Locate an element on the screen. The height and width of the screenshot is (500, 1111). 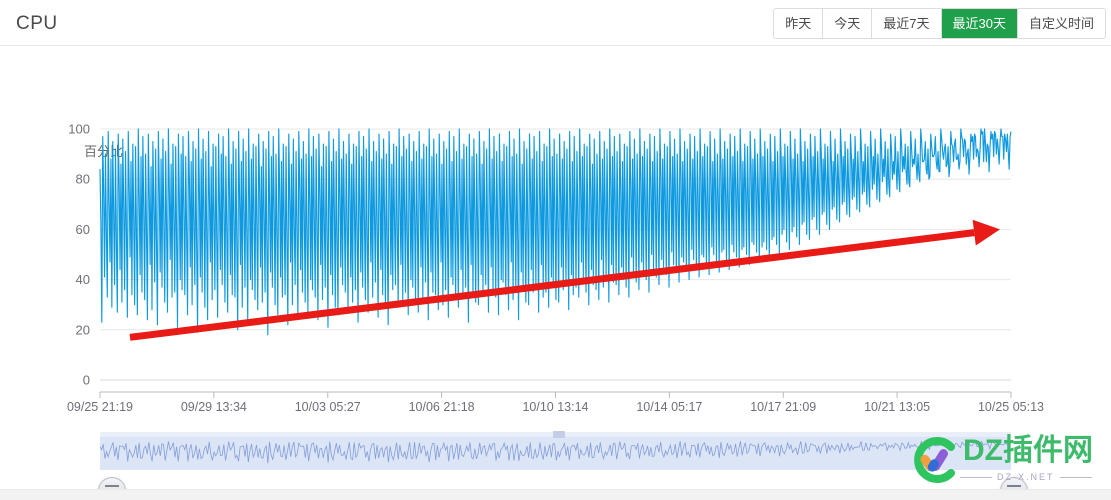
svg-text: 10/25 05:13 is located at coordinates (1011, 407).